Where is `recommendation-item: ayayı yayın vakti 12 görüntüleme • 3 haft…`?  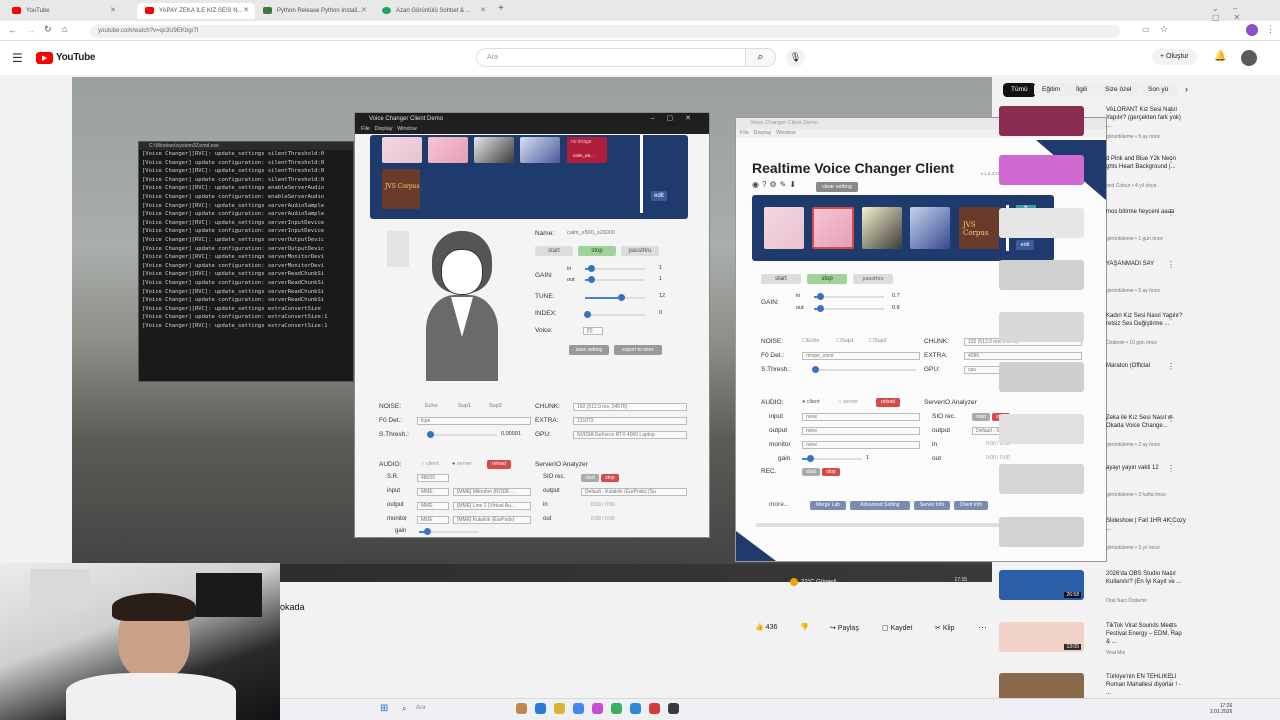 recommendation-item: ayayı yayın vakti 12 görüntüleme • 3 haft… is located at coordinates (1089, 484).